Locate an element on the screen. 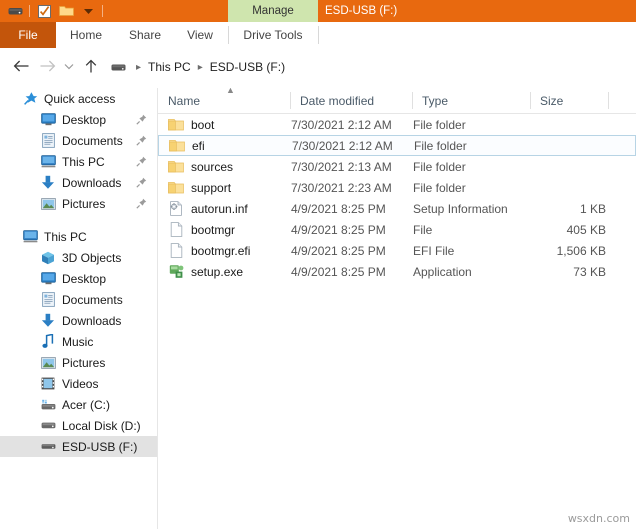  blank-file-icon is located at coordinates (176, 251).